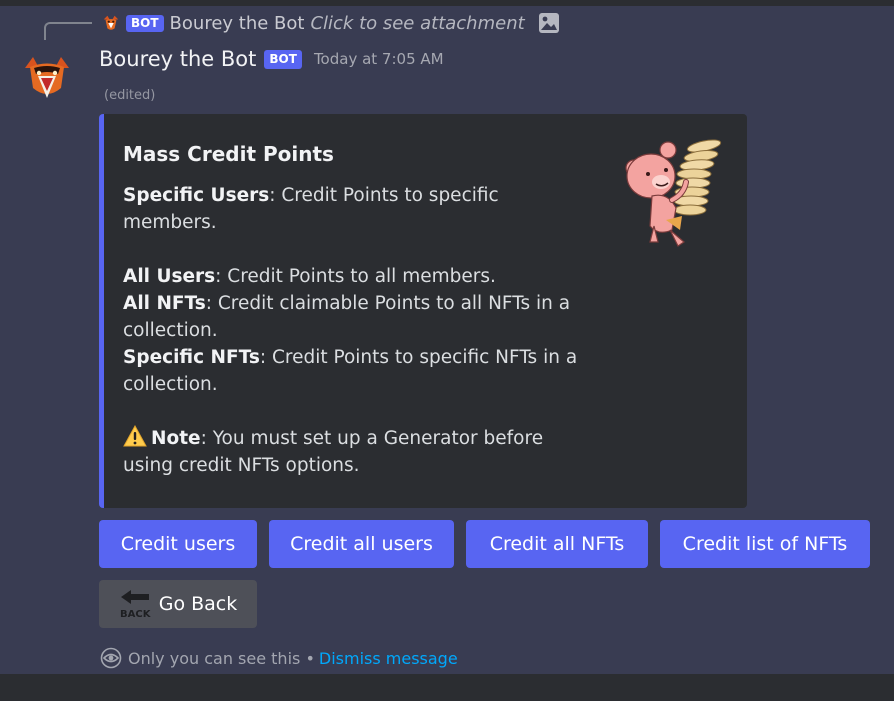  What do you see at coordinates (111, 22) in the screenshot?
I see `bot-mini-avatar` at bounding box center [111, 22].